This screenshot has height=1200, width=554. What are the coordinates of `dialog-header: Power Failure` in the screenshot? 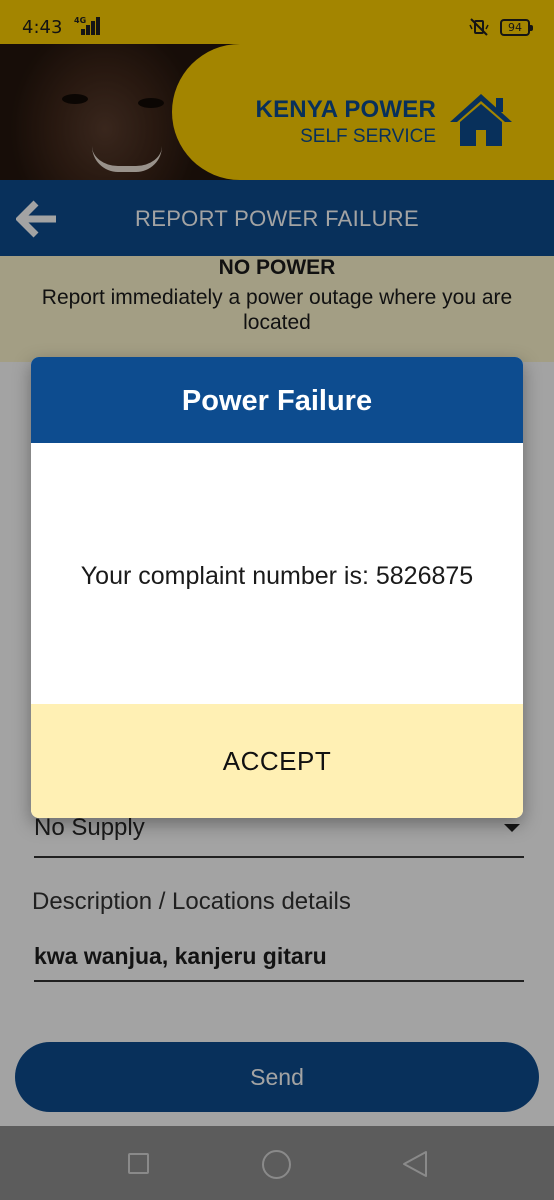 It's located at (277, 400).